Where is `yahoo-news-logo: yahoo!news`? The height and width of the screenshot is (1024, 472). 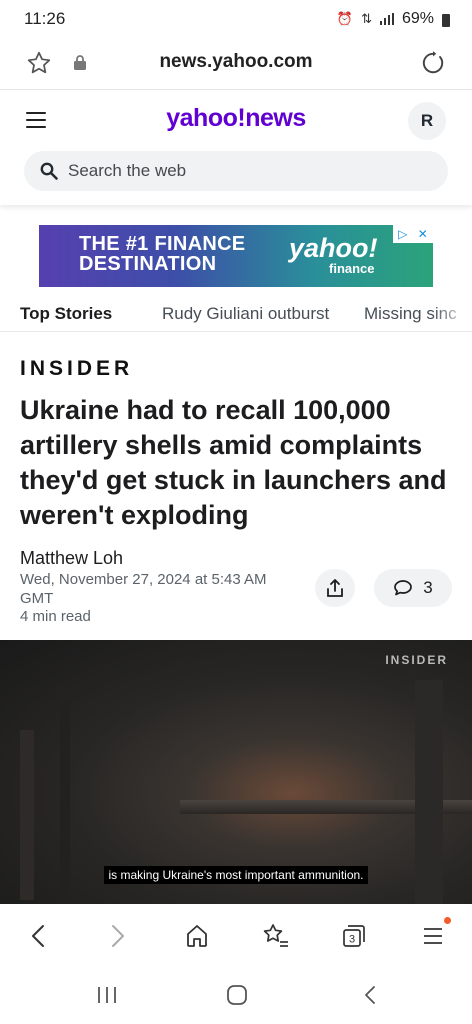
yahoo-news-logo: yahoo!news is located at coordinates (236, 118).